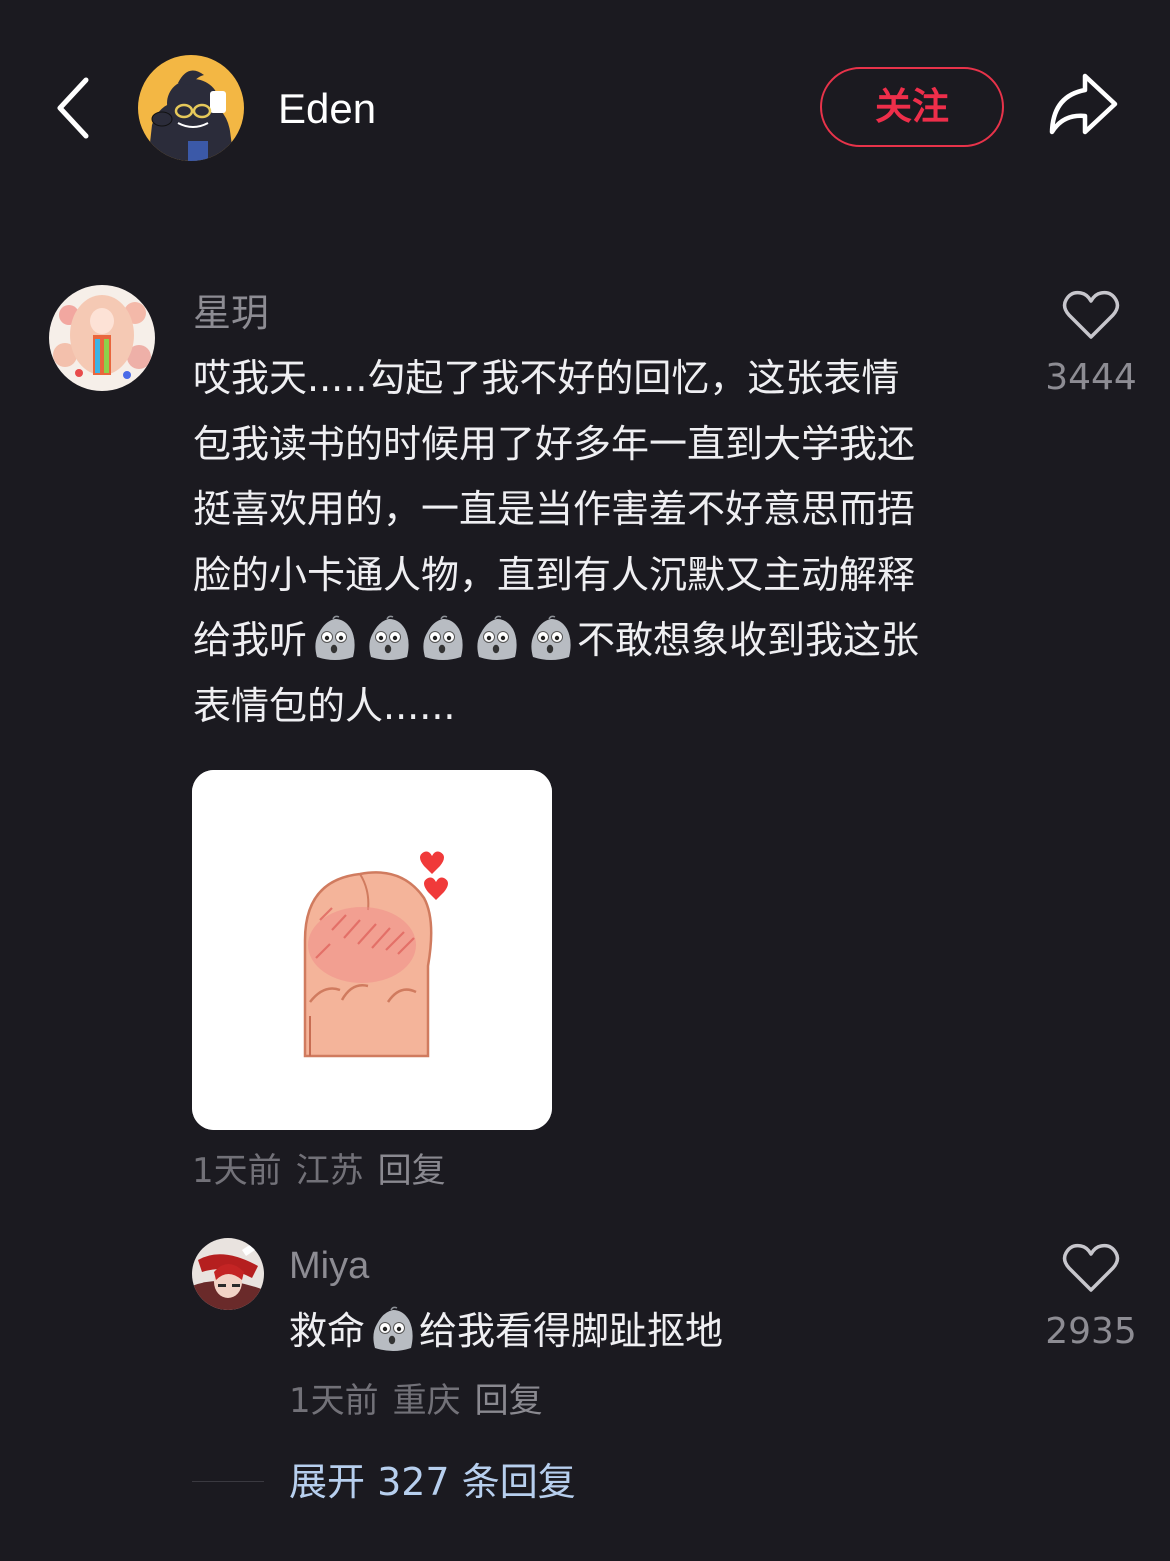 The width and height of the screenshot is (1170, 1561). Describe the element at coordinates (191, 108) in the screenshot. I see `author-avatar` at that location.